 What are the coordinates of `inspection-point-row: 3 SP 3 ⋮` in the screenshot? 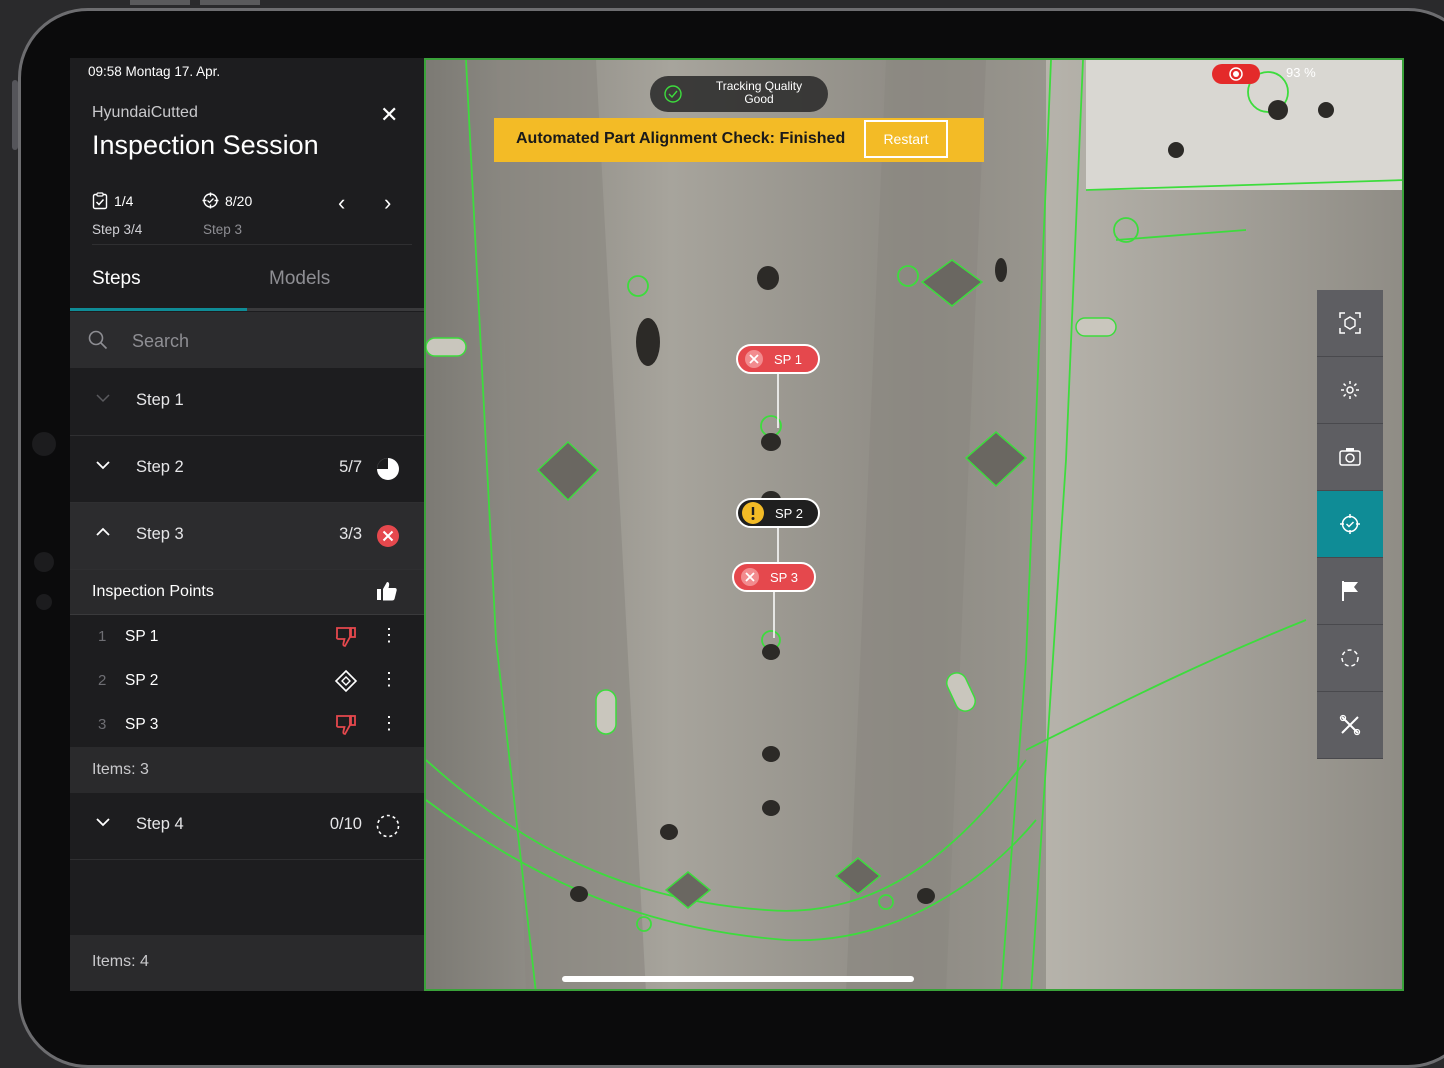 It's located at (247, 725).